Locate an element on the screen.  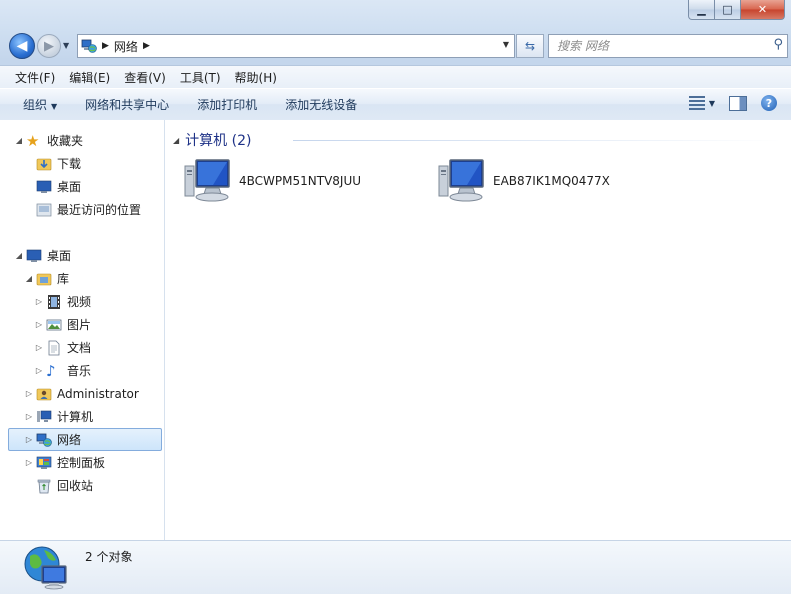
organize-button: 组织 ▼ is located at coordinates (35, 104).